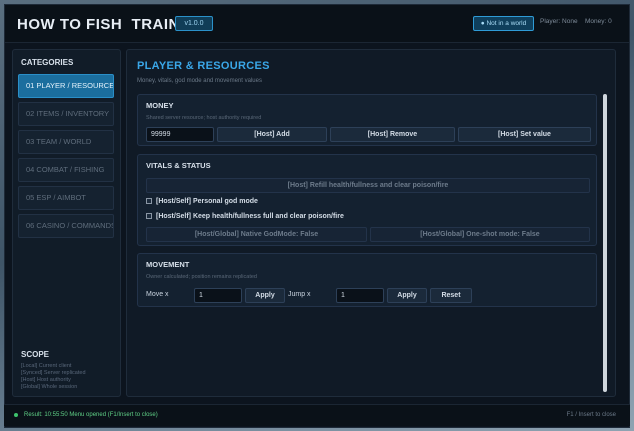  Describe the element at coordinates (157, 294) in the screenshot. I see `move-x-label: Move x` at that location.